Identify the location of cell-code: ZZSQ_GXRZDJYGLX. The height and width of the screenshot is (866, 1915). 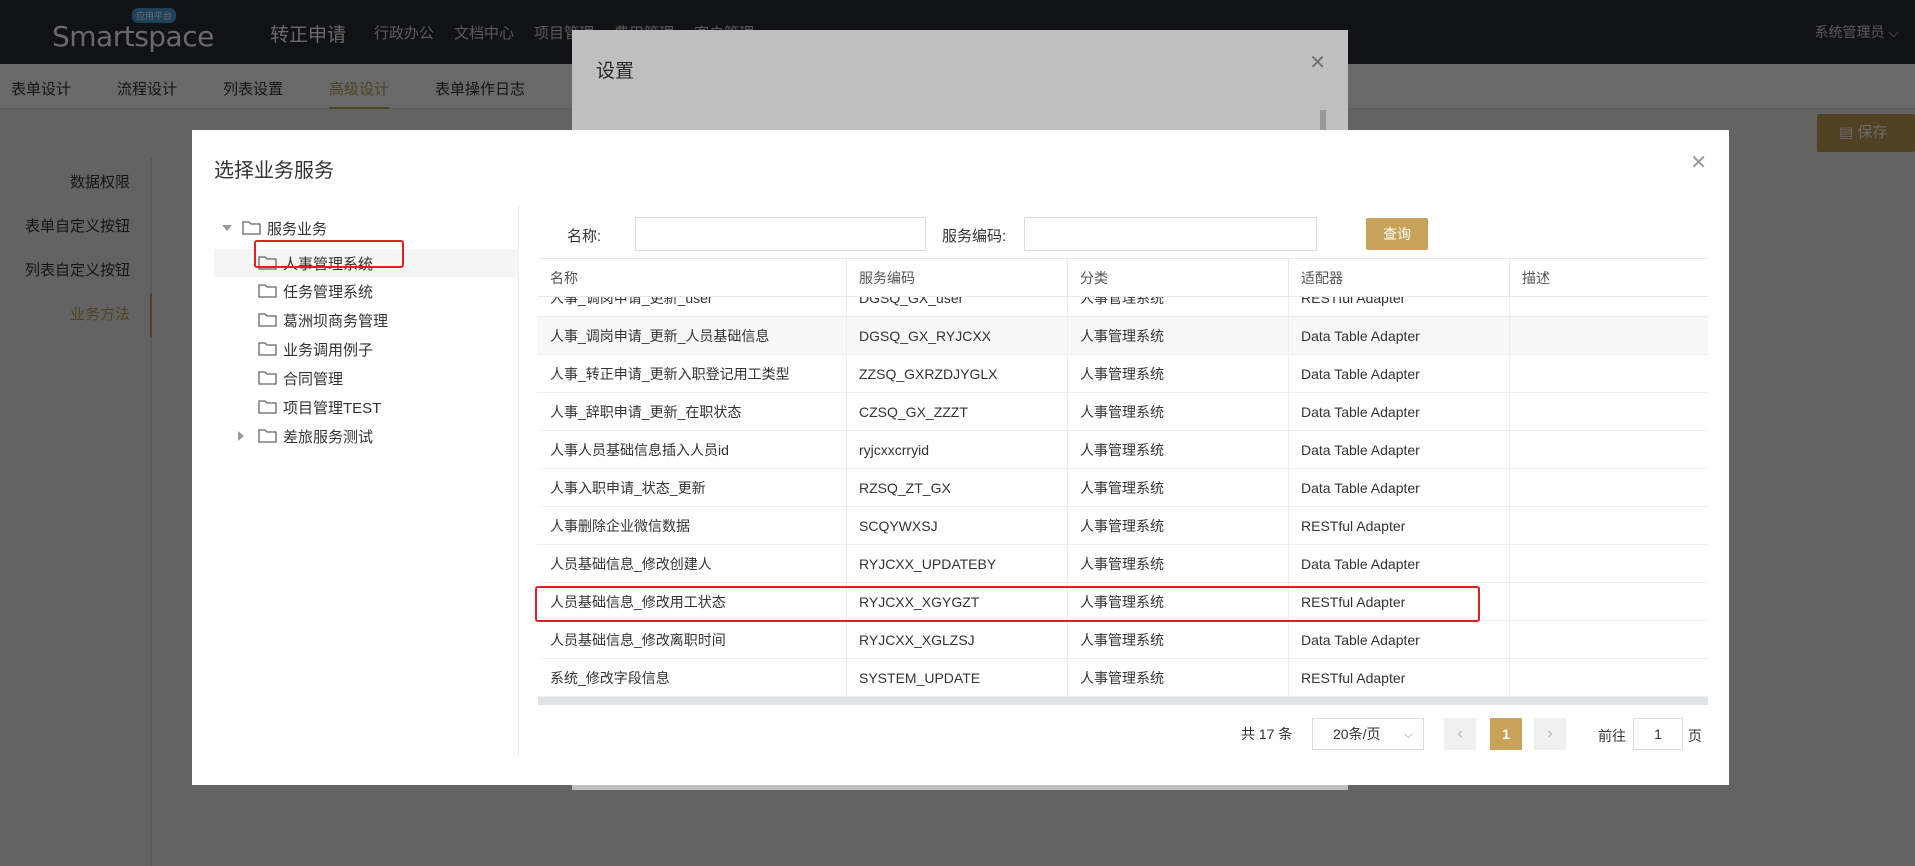
(957, 374).